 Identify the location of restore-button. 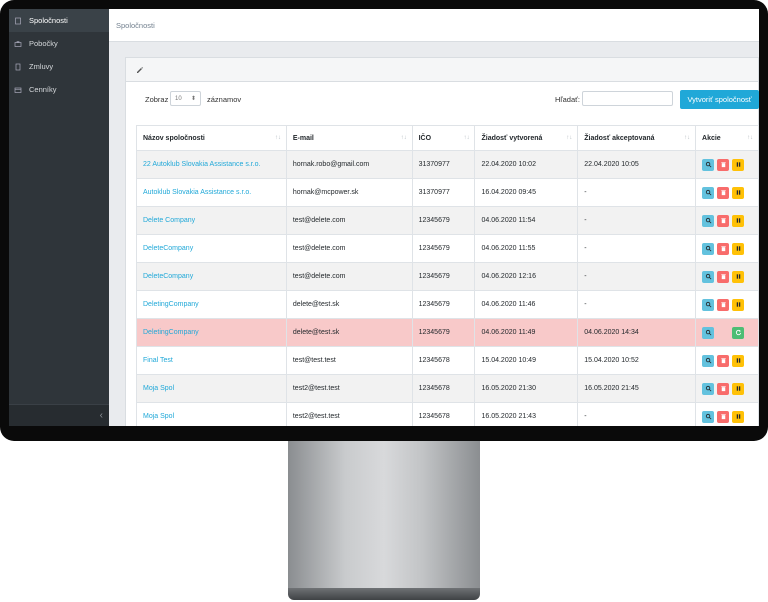
(738, 332).